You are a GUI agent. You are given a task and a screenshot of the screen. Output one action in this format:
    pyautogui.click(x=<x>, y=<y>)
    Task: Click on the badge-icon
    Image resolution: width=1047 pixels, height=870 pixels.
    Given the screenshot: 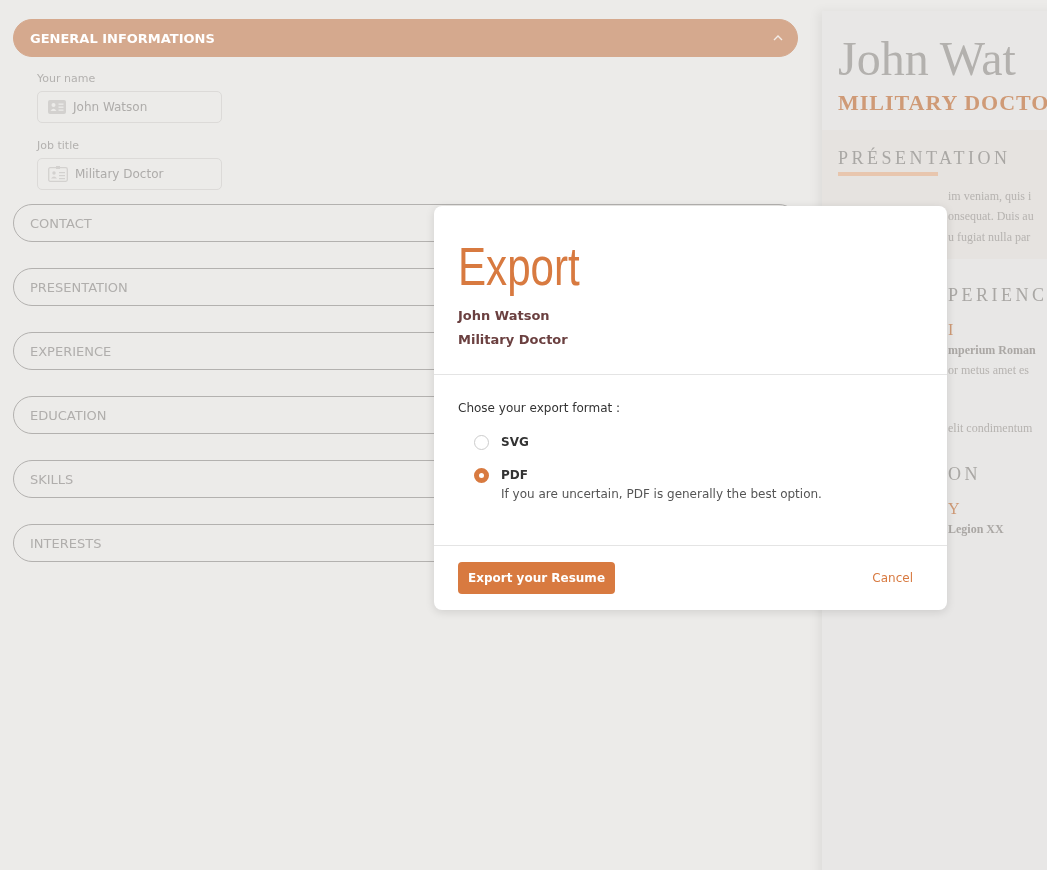 What is the action you would take?
    pyautogui.click(x=58, y=174)
    